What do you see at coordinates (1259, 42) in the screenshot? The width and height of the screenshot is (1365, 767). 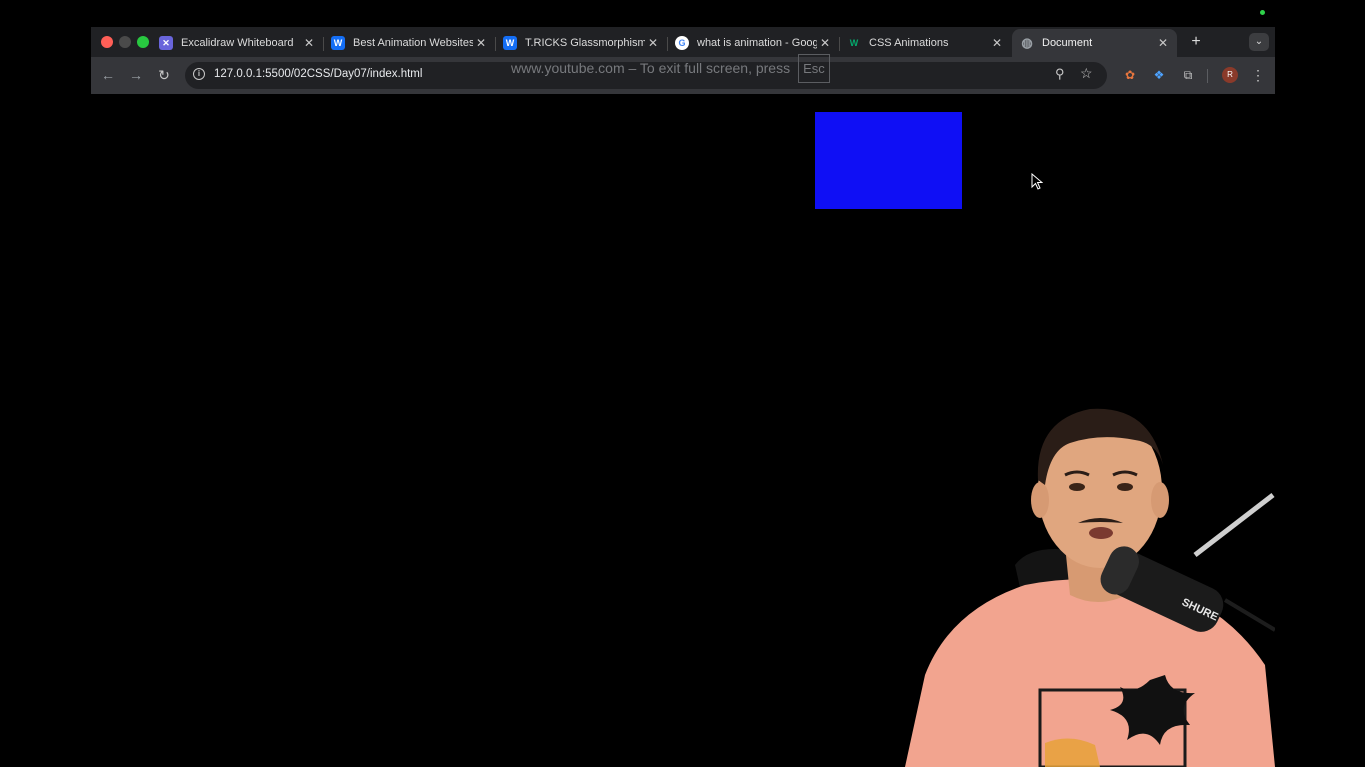 I see `tab-search-button: ⌄` at bounding box center [1259, 42].